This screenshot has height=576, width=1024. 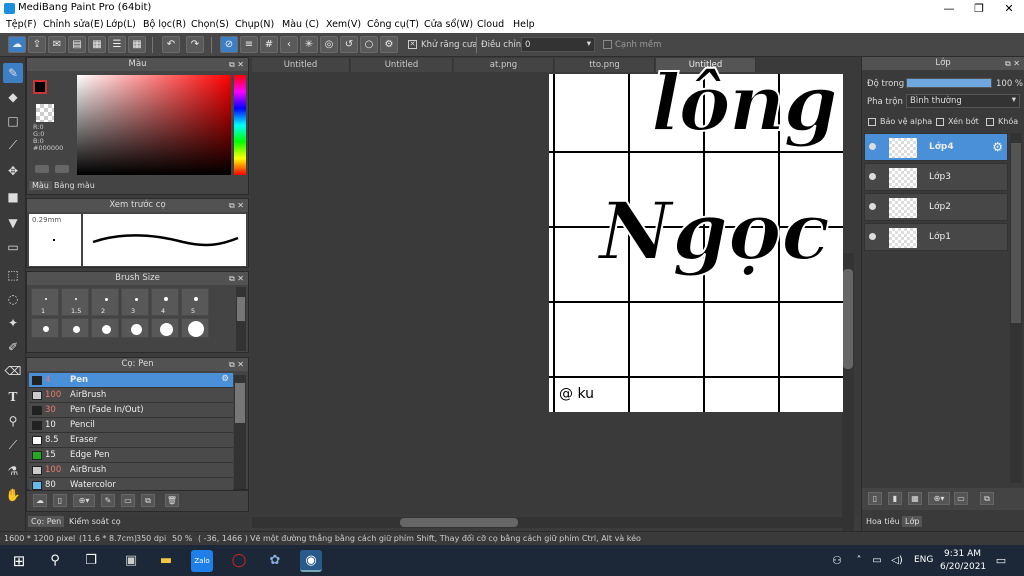 What do you see at coordinates (95, 521) in the screenshot?
I see `tab-brush-control: Kiểm soát cọ` at bounding box center [95, 521].